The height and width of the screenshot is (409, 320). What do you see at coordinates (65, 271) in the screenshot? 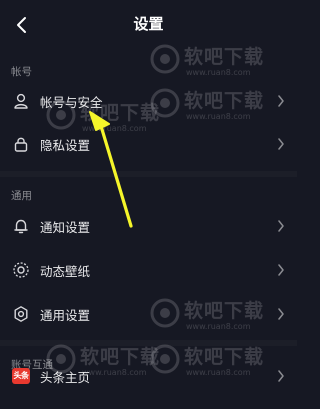
I see `settings-row-label: 动态壁纸` at bounding box center [65, 271].